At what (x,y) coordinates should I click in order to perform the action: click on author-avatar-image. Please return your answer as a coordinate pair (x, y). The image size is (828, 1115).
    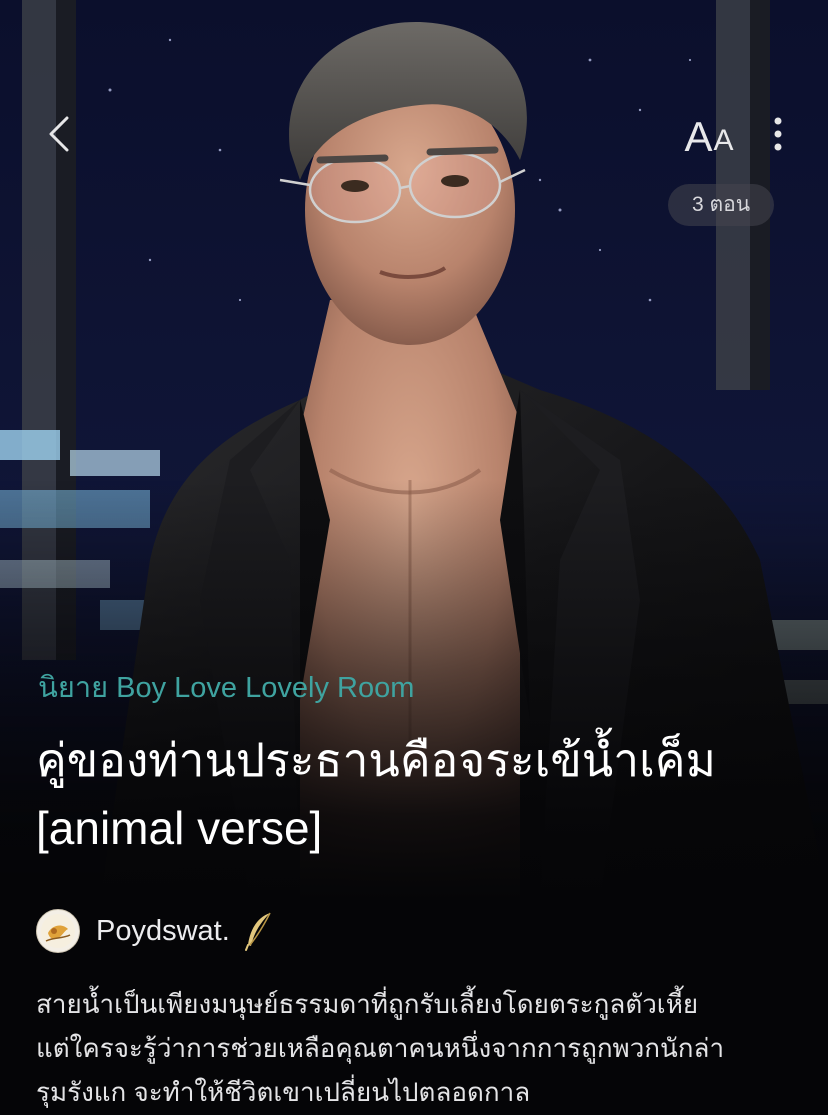
    Looking at the image, I should click on (58, 931).